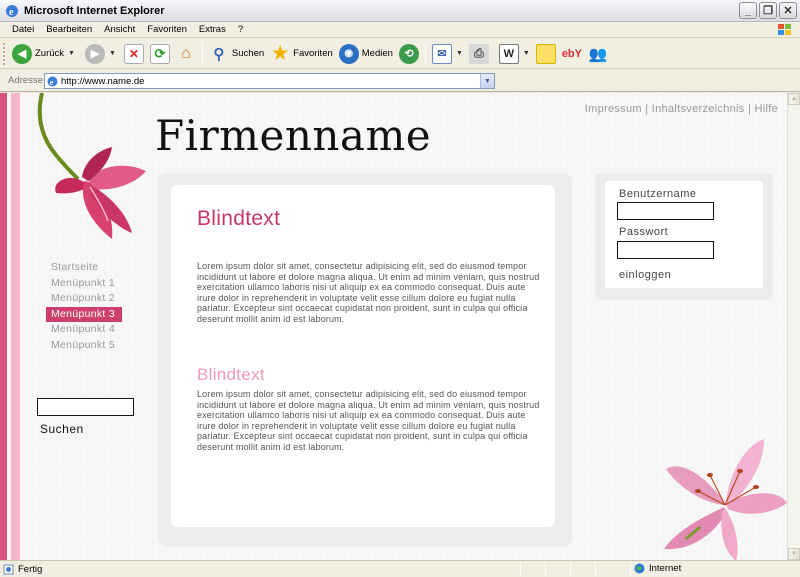  I want to click on login-button: einloggen, so click(645, 275).